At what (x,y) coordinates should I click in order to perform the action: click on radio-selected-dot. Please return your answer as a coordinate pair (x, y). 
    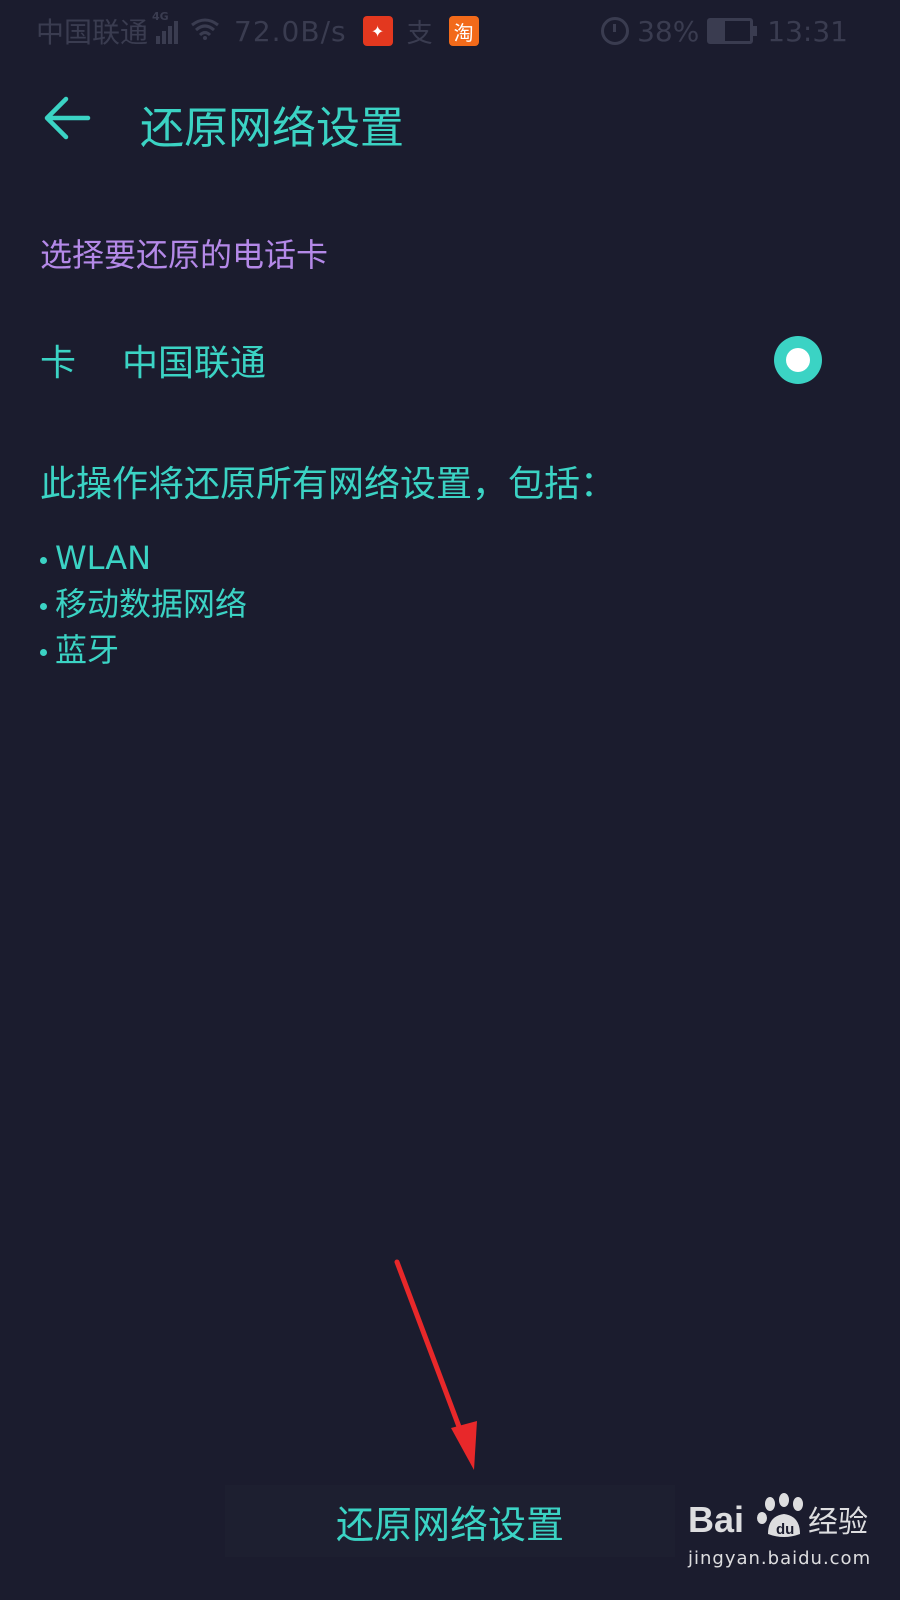
    Looking at the image, I should click on (798, 360).